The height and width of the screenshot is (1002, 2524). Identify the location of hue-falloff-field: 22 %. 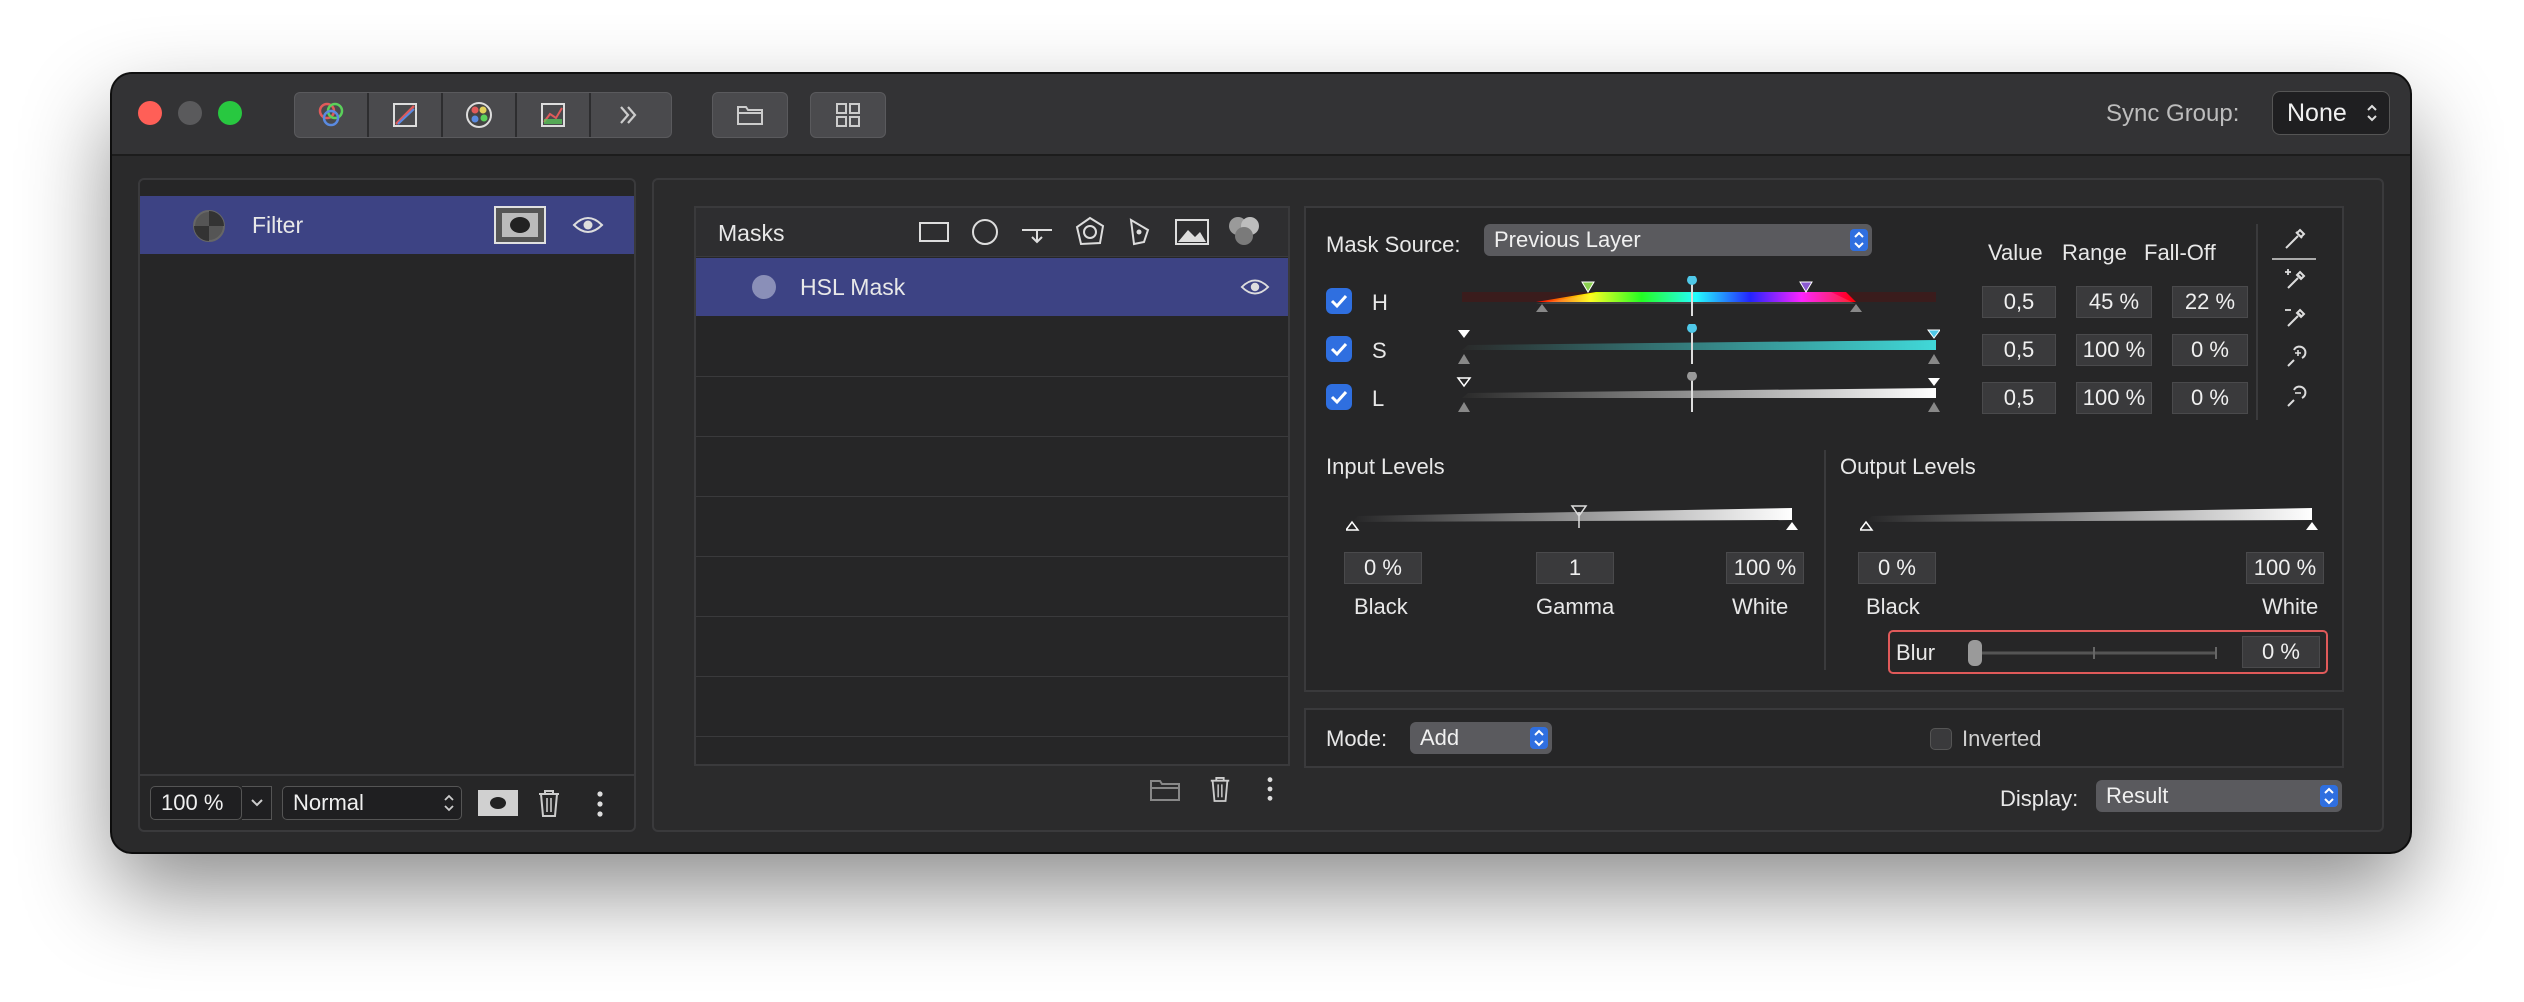
(2210, 302).